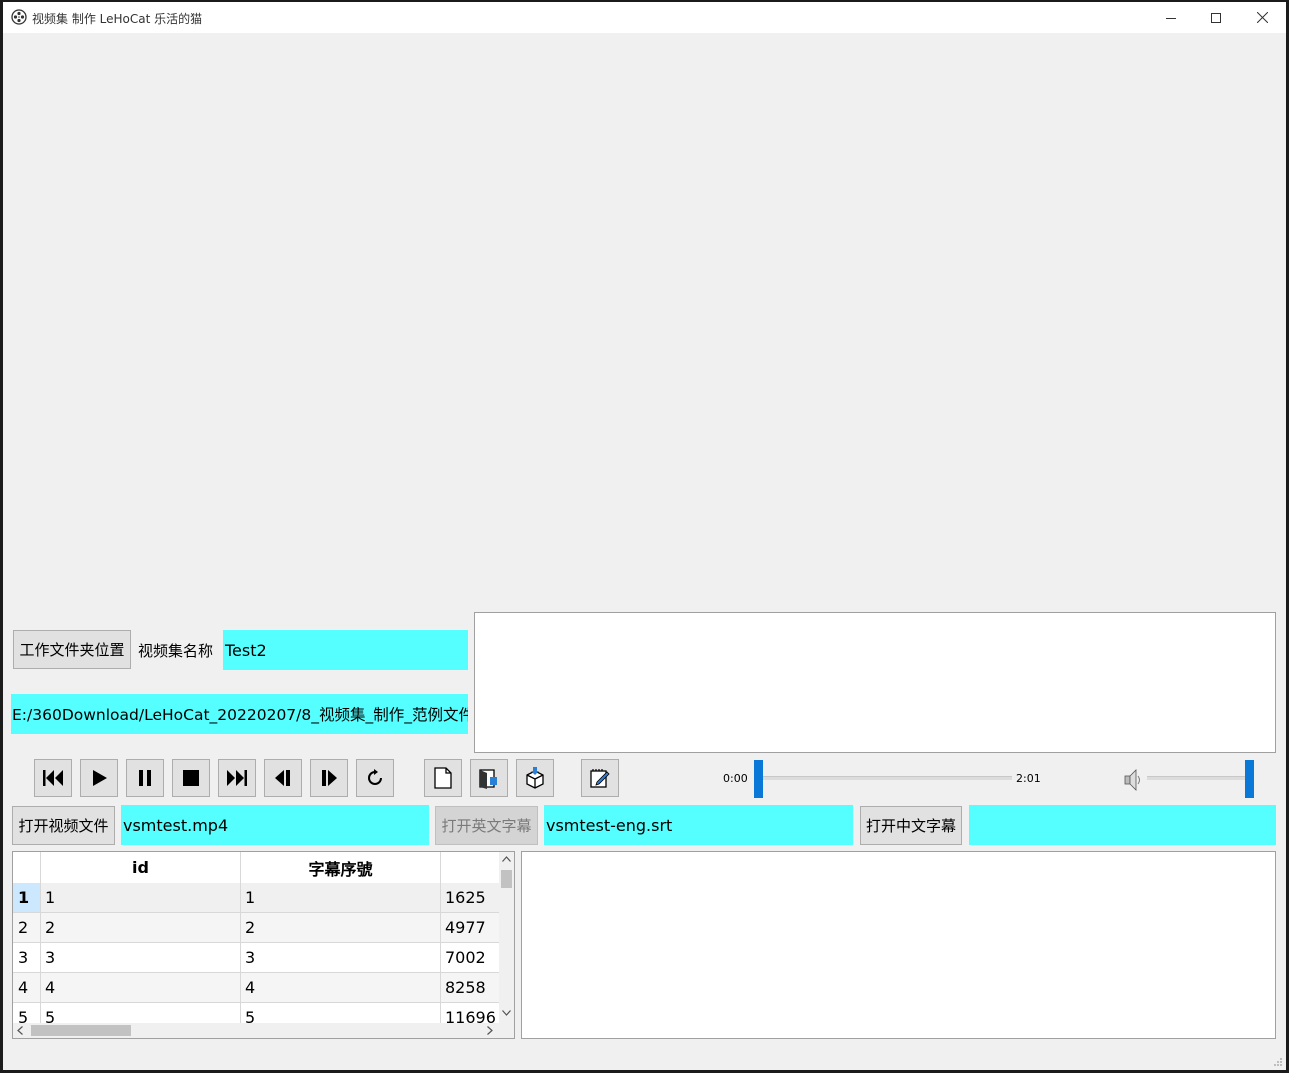 The width and height of the screenshot is (1289, 1073). Describe the element at coordinates (27, 867) in the screenshot. I see `corner-header-cell` at that location.